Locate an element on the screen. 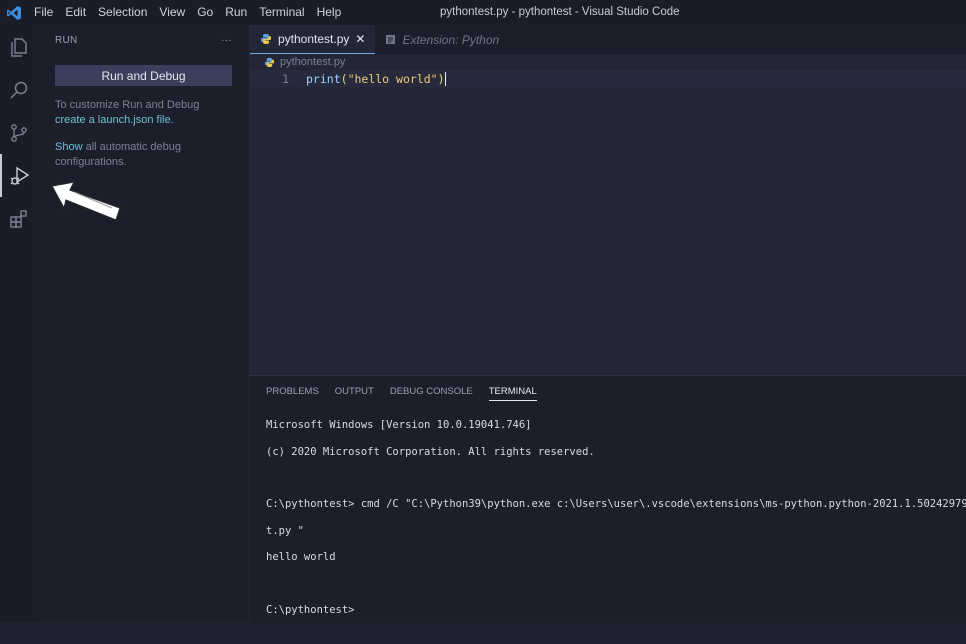 The width and height of the screenshot is (966, 644). run-debug-icon is located at coordinates (20, 175).